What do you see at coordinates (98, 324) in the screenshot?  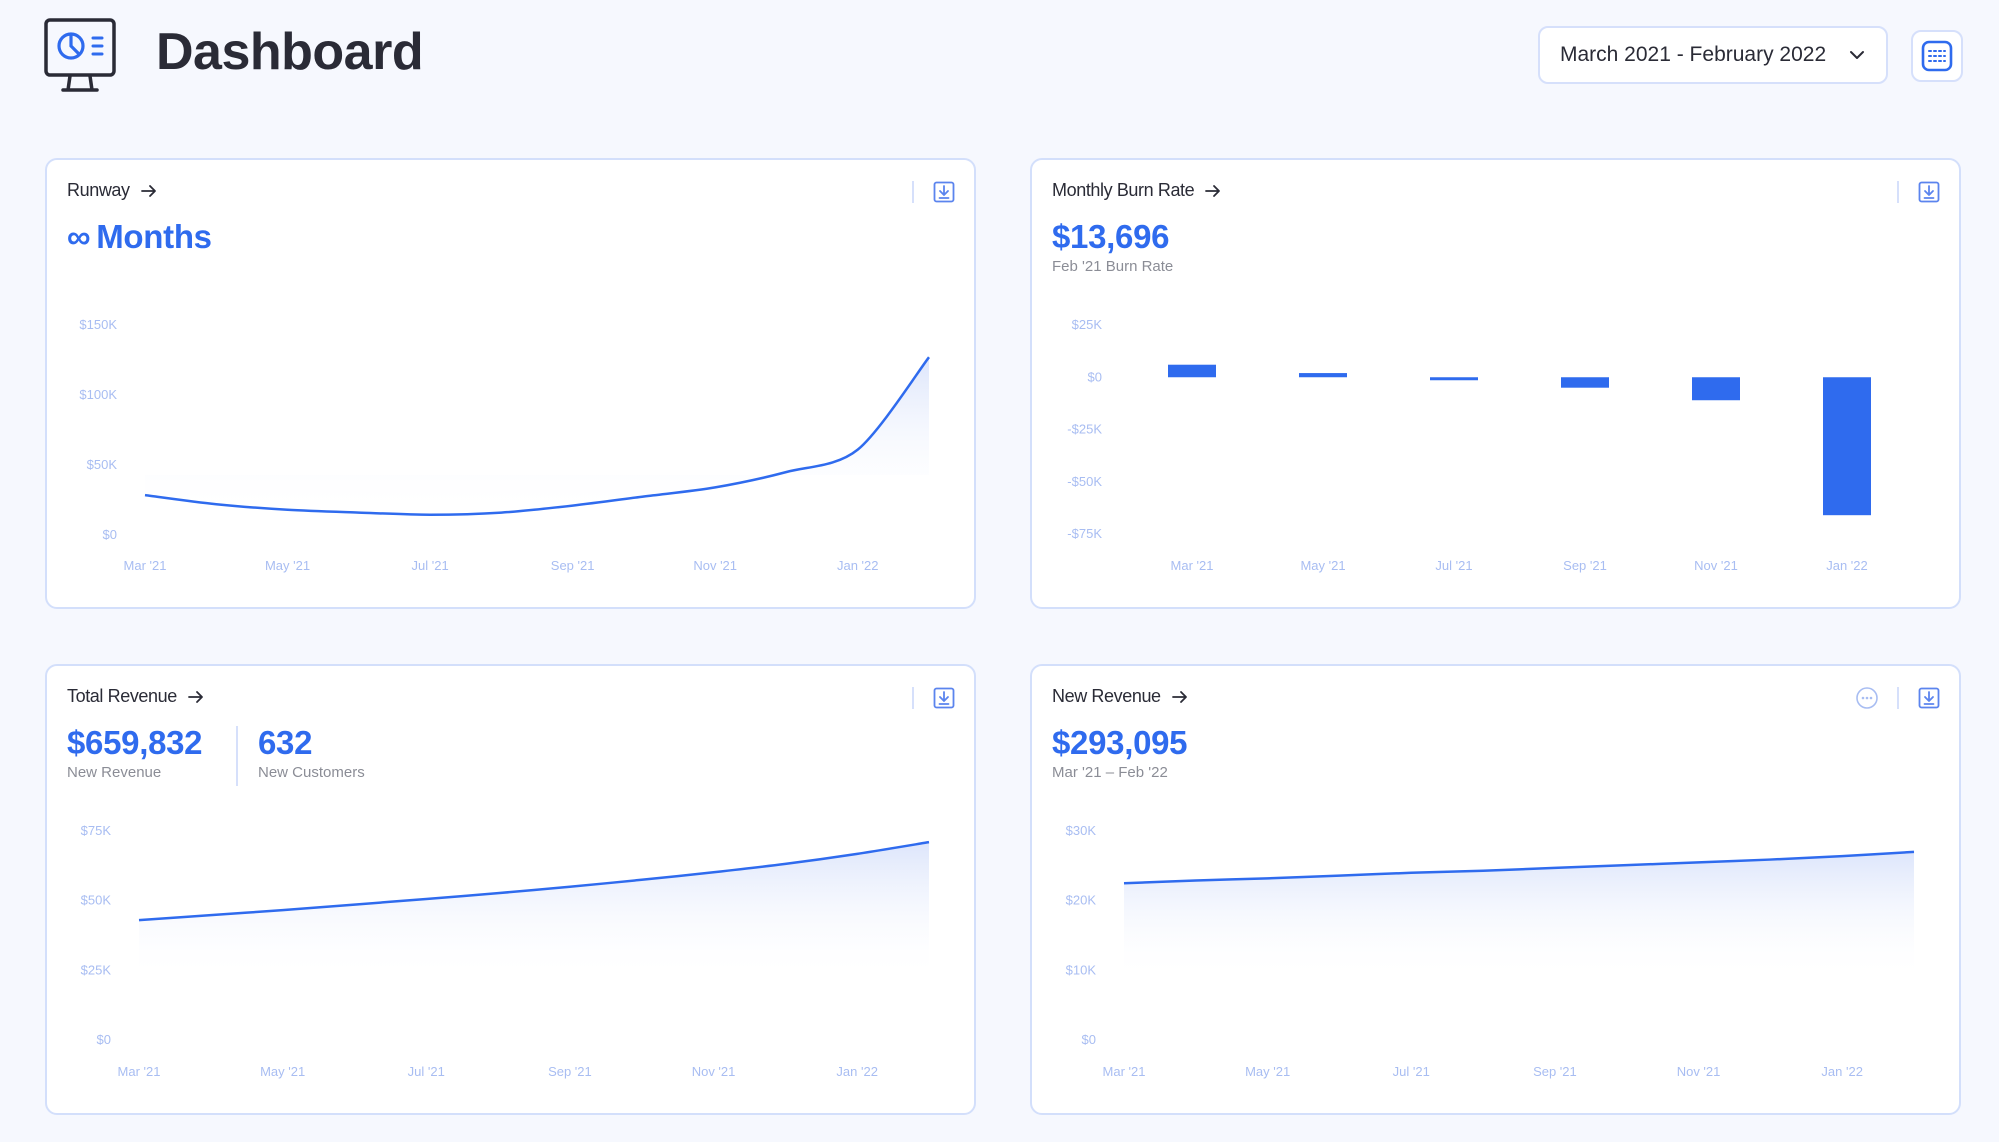 I see `y-tick-label: $150K` at bounding box center [98, 324].